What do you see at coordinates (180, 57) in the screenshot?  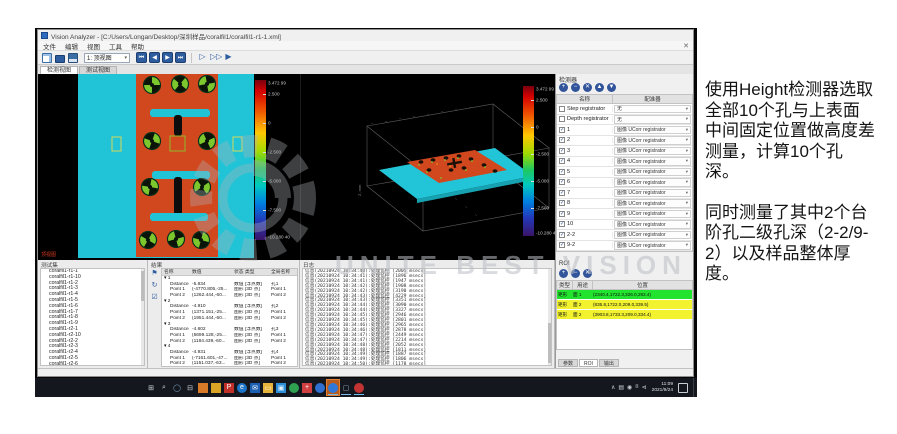 I see `frame-nav-button-3: ⏭` at bounding box center [180, 57].